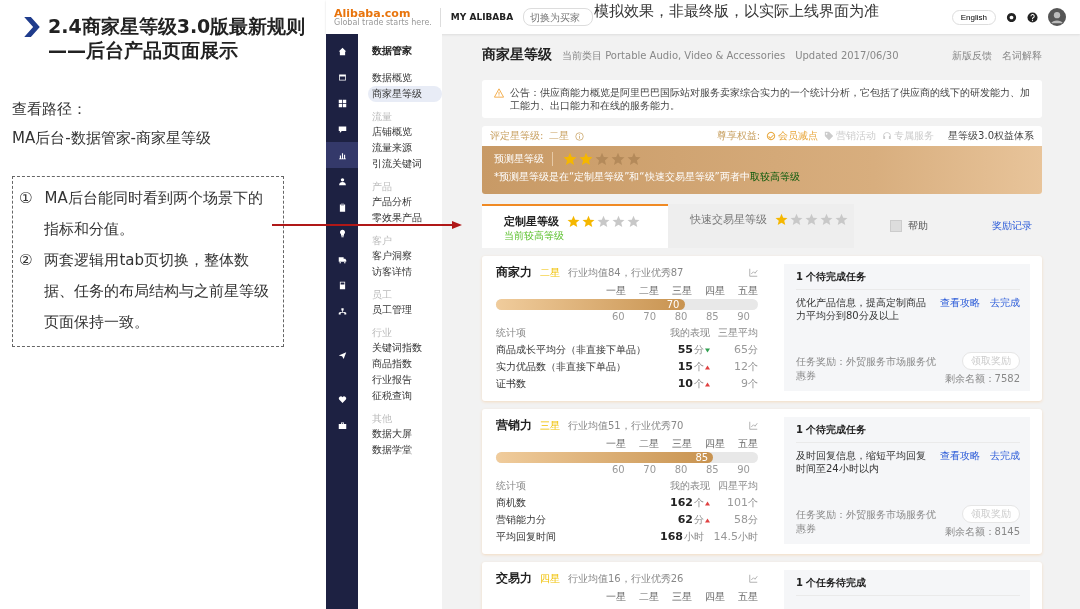  What do you see at coordinates (737, 333) in the screenshot?
I see `column-header: 三星平均` at bounding box center [737, 333].